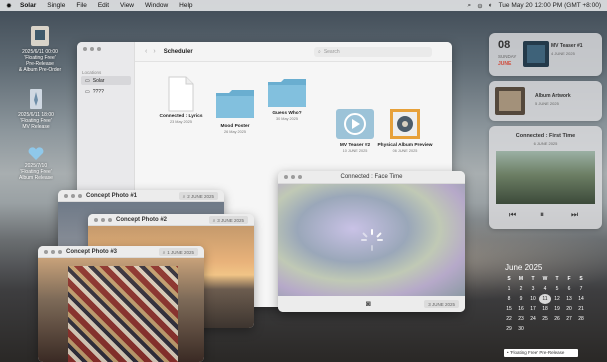  What do you see at coordinates (557, 319) in the screenshot?
I see `calendar-day: 26` at bounding box center [557, 319].